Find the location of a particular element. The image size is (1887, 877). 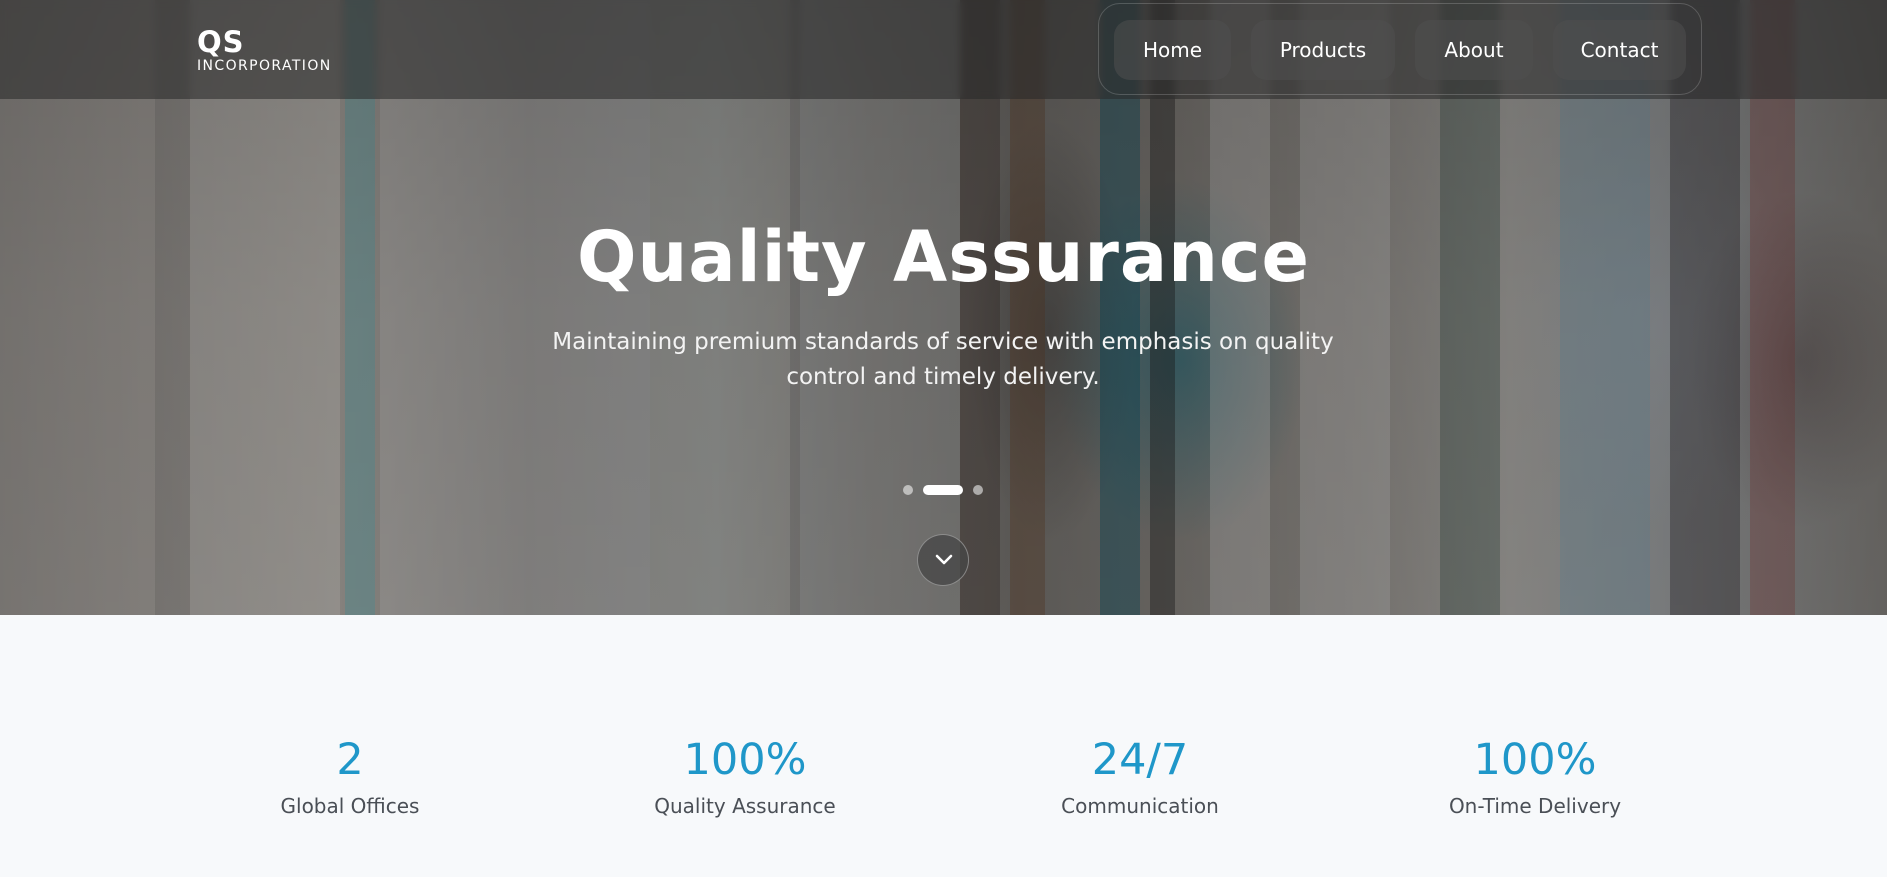

nav-item-about: About is located at coordinates (1474, 50).